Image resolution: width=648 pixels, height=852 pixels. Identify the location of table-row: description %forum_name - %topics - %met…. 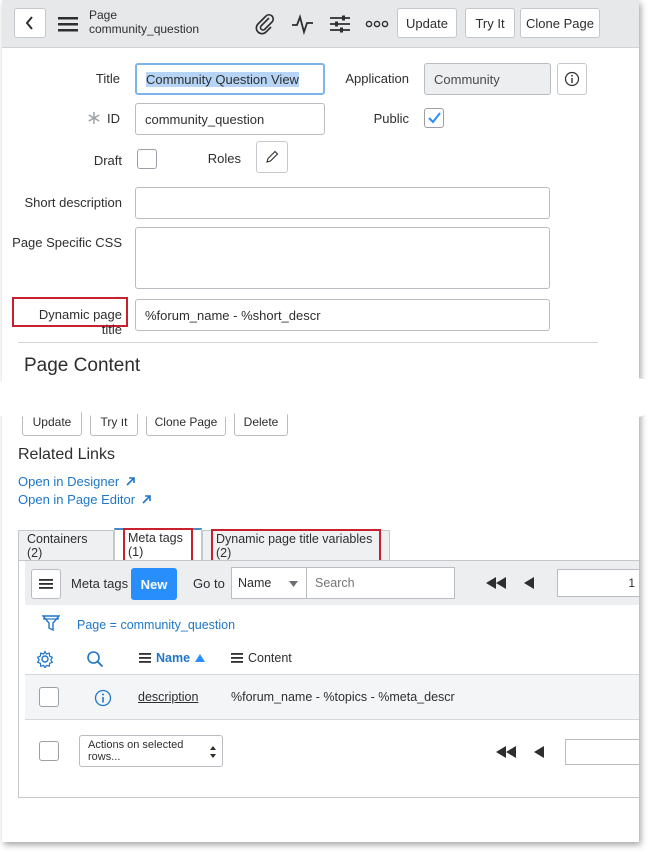
(332, 697).